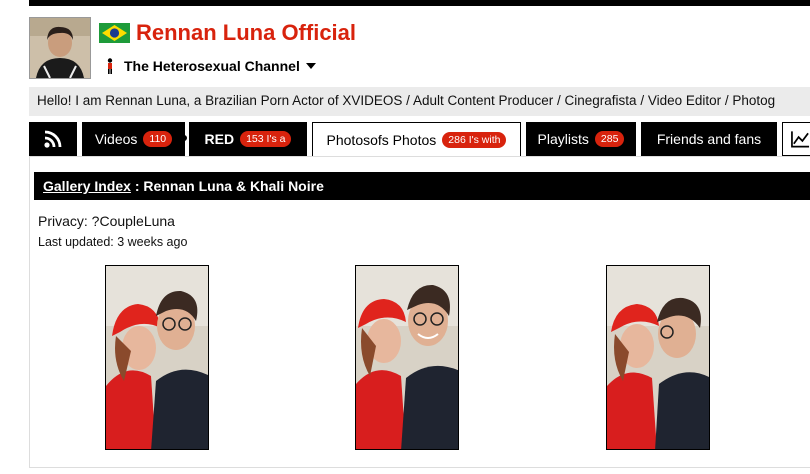 This screenshot has width=810, height=474. I want to click on last-updated-text: Last updated: 3 weeks ago, so click(113, 242).